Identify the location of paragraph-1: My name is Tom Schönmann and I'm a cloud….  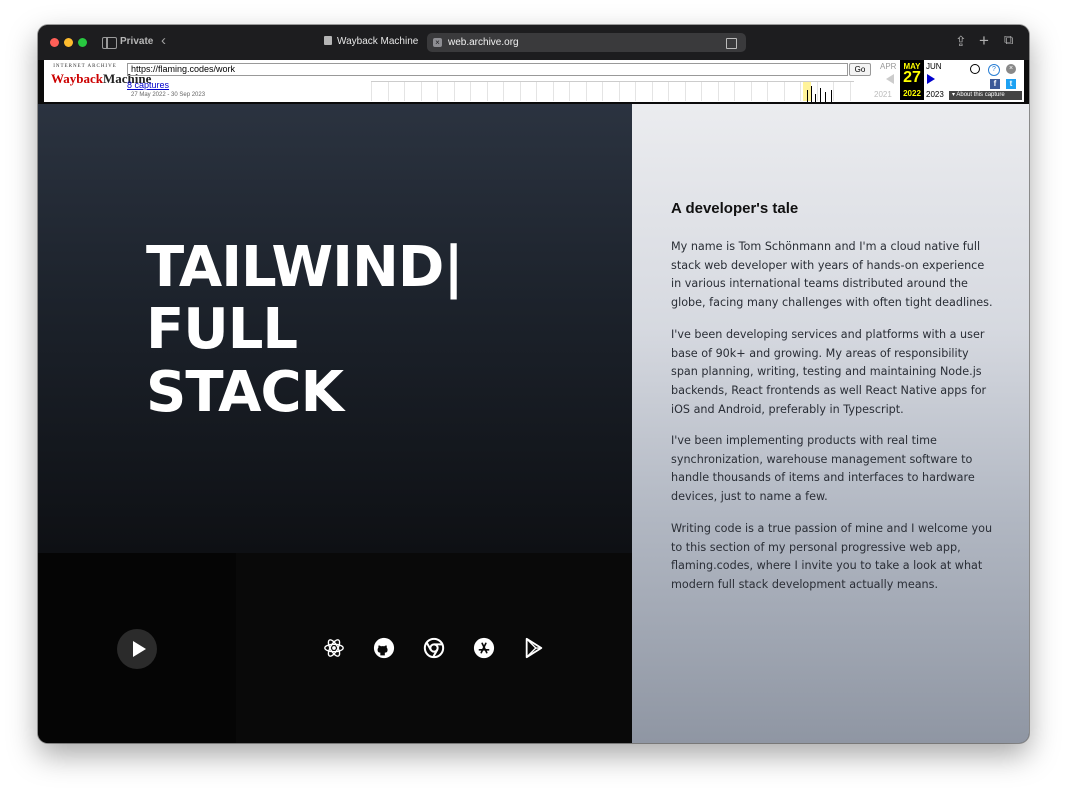
(832, 275).